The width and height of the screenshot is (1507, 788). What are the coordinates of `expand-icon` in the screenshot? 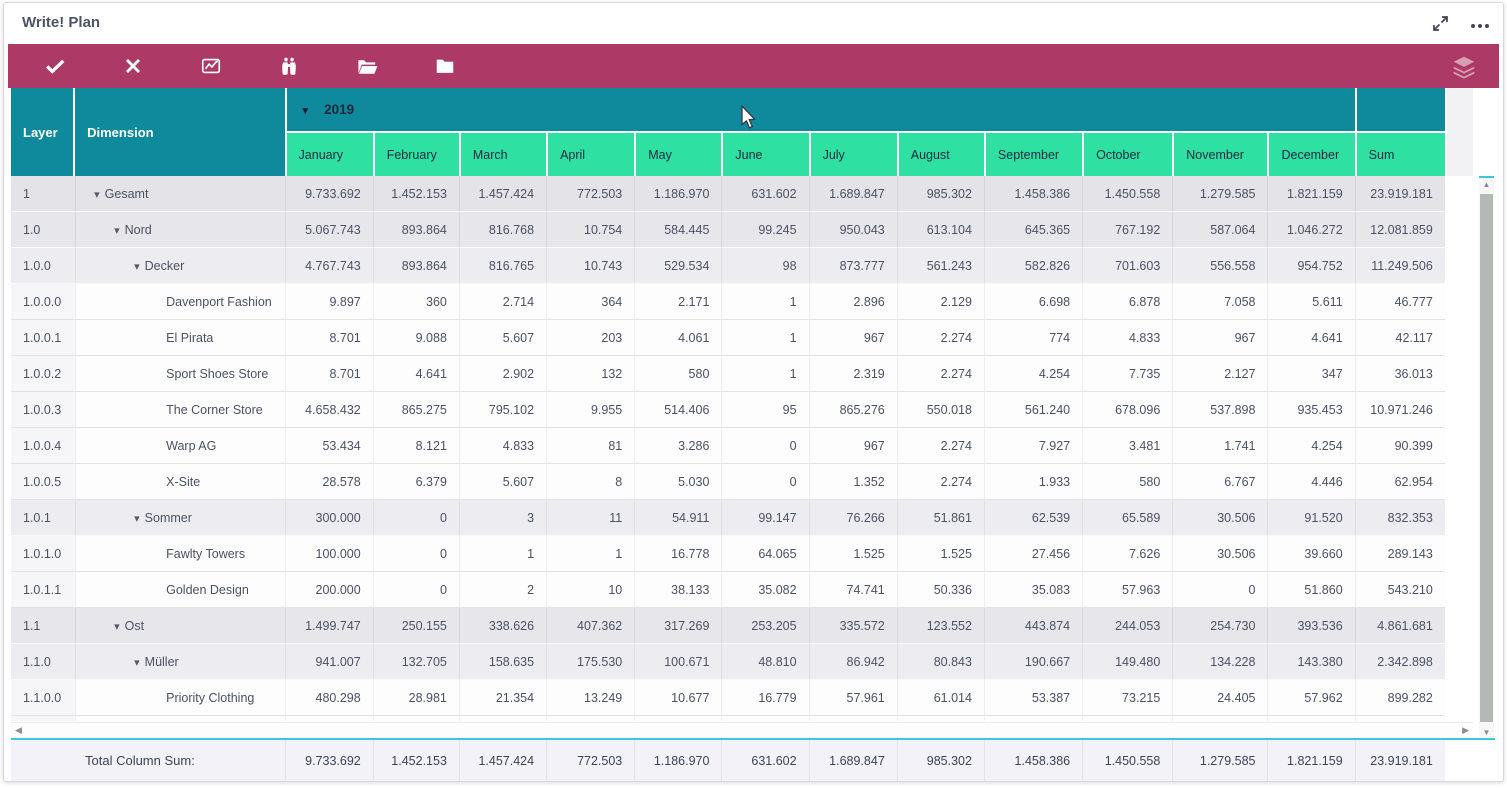 It's located at (1440, 26).